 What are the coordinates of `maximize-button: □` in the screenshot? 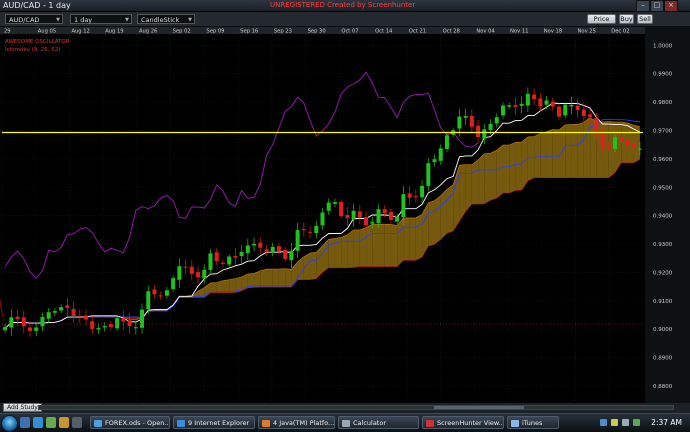 It's located at (657, 6).